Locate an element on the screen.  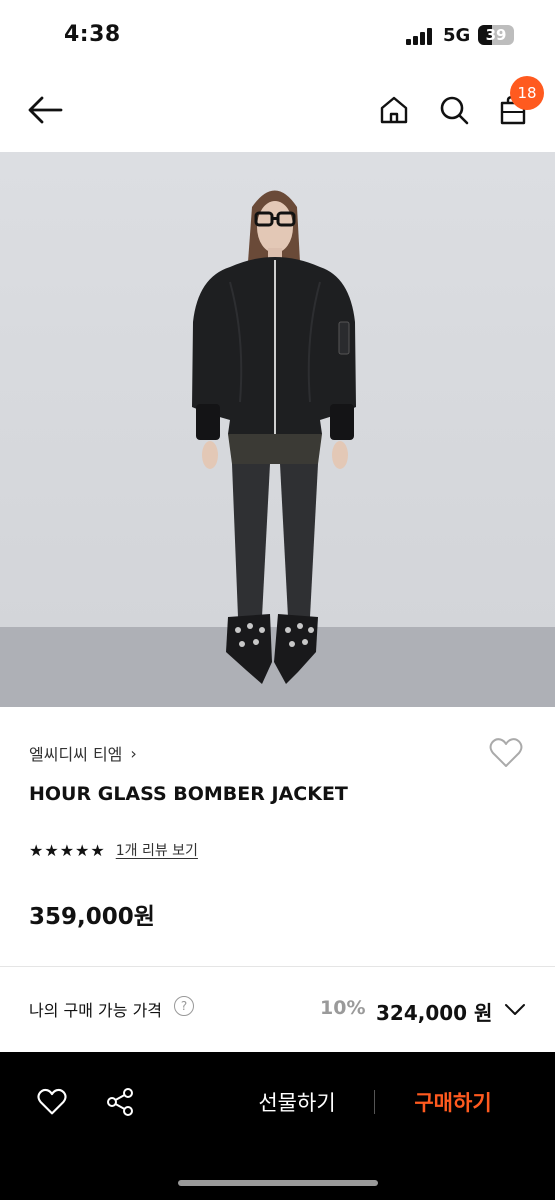
buy-button: 구매하기 is located at coordinates (453, 1102).